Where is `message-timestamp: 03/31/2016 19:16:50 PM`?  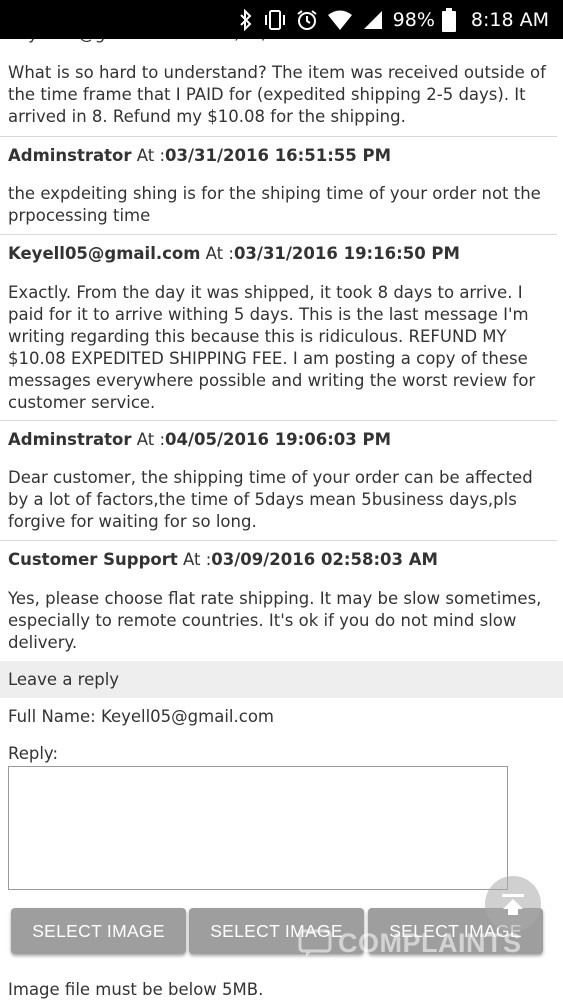
message-timestamp: 03/31/2016 19:16:50 PM is located at coordinates (346, 253).